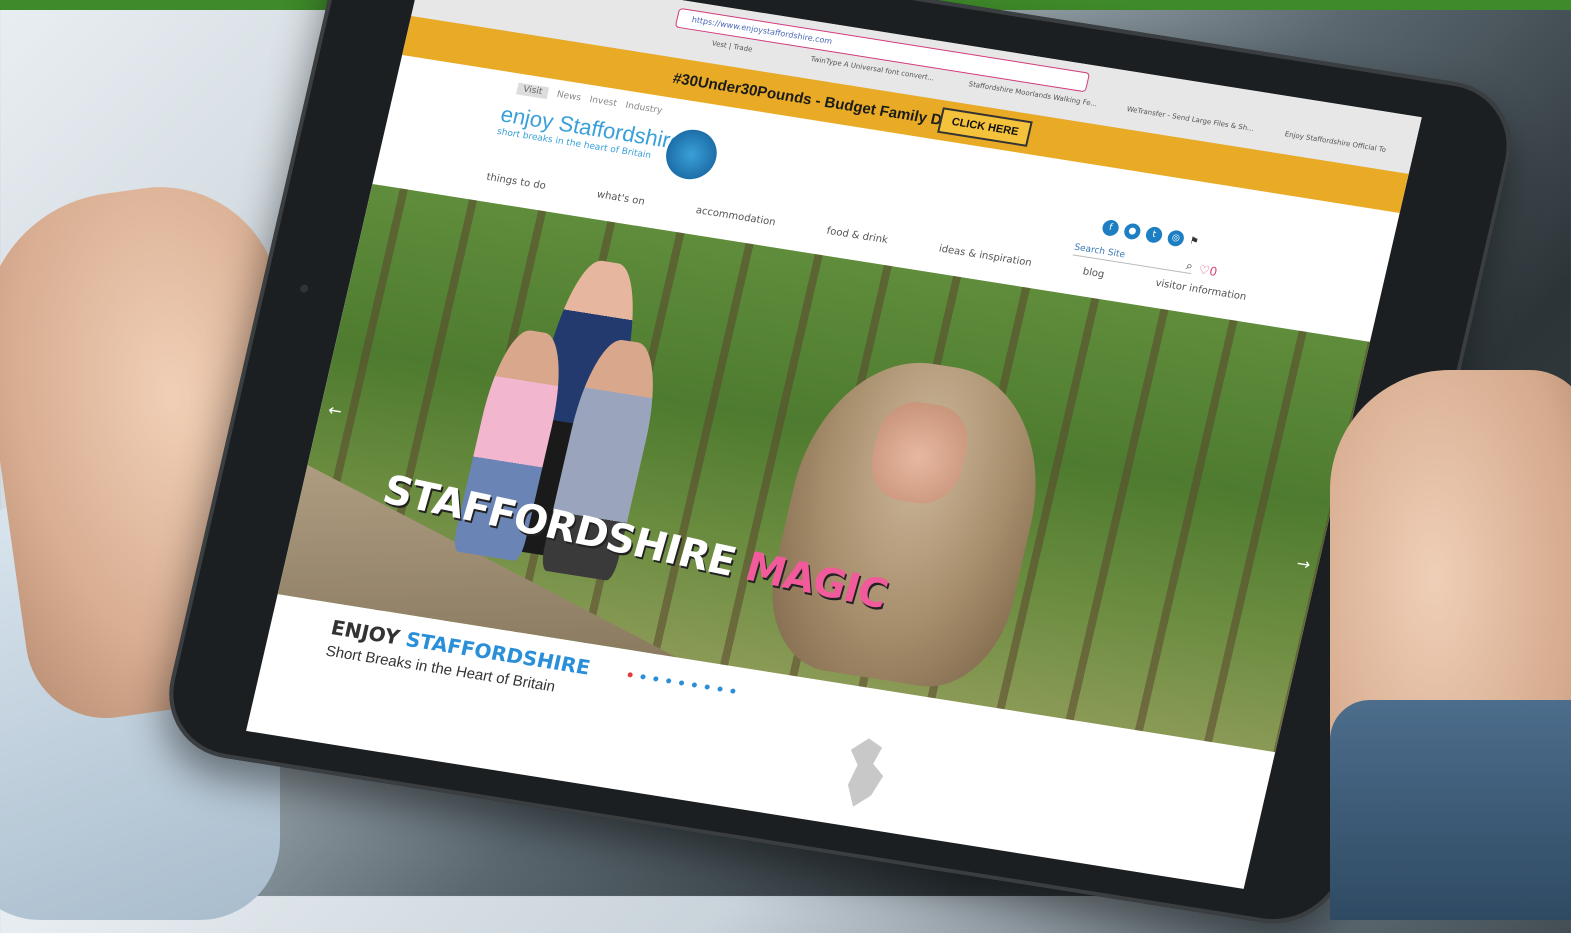 This screenshot has width=1571, height=933. Describe the element at coordinates (516, 182) in the screenshot. I see `nav-things-to-do: things to do` at that location.